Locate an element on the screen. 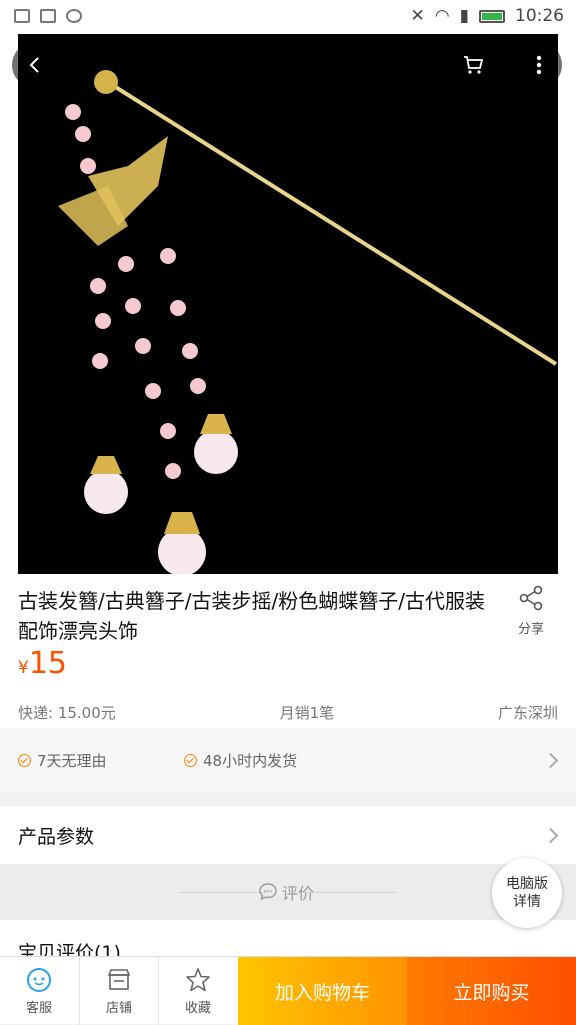 The width and height of the screenshot is (576, 1025). service-item: 48小时内发货 is located at coordinates (240, 760).